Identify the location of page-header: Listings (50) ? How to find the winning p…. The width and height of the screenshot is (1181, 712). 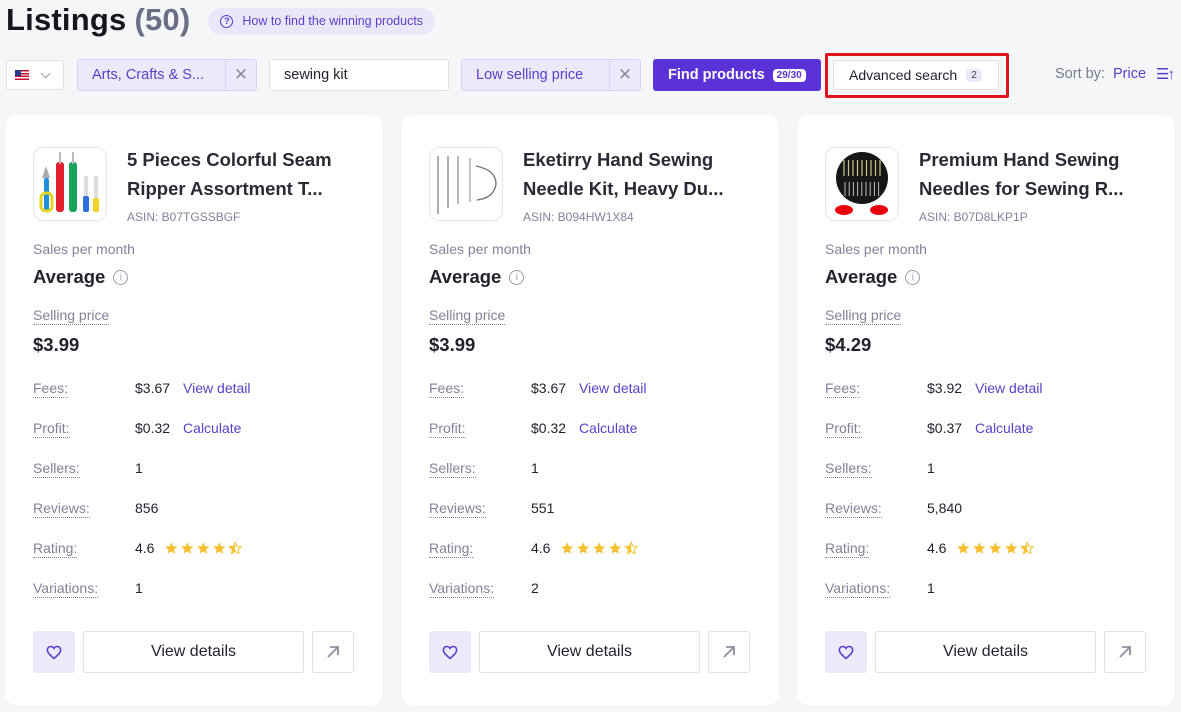
(221, 20).